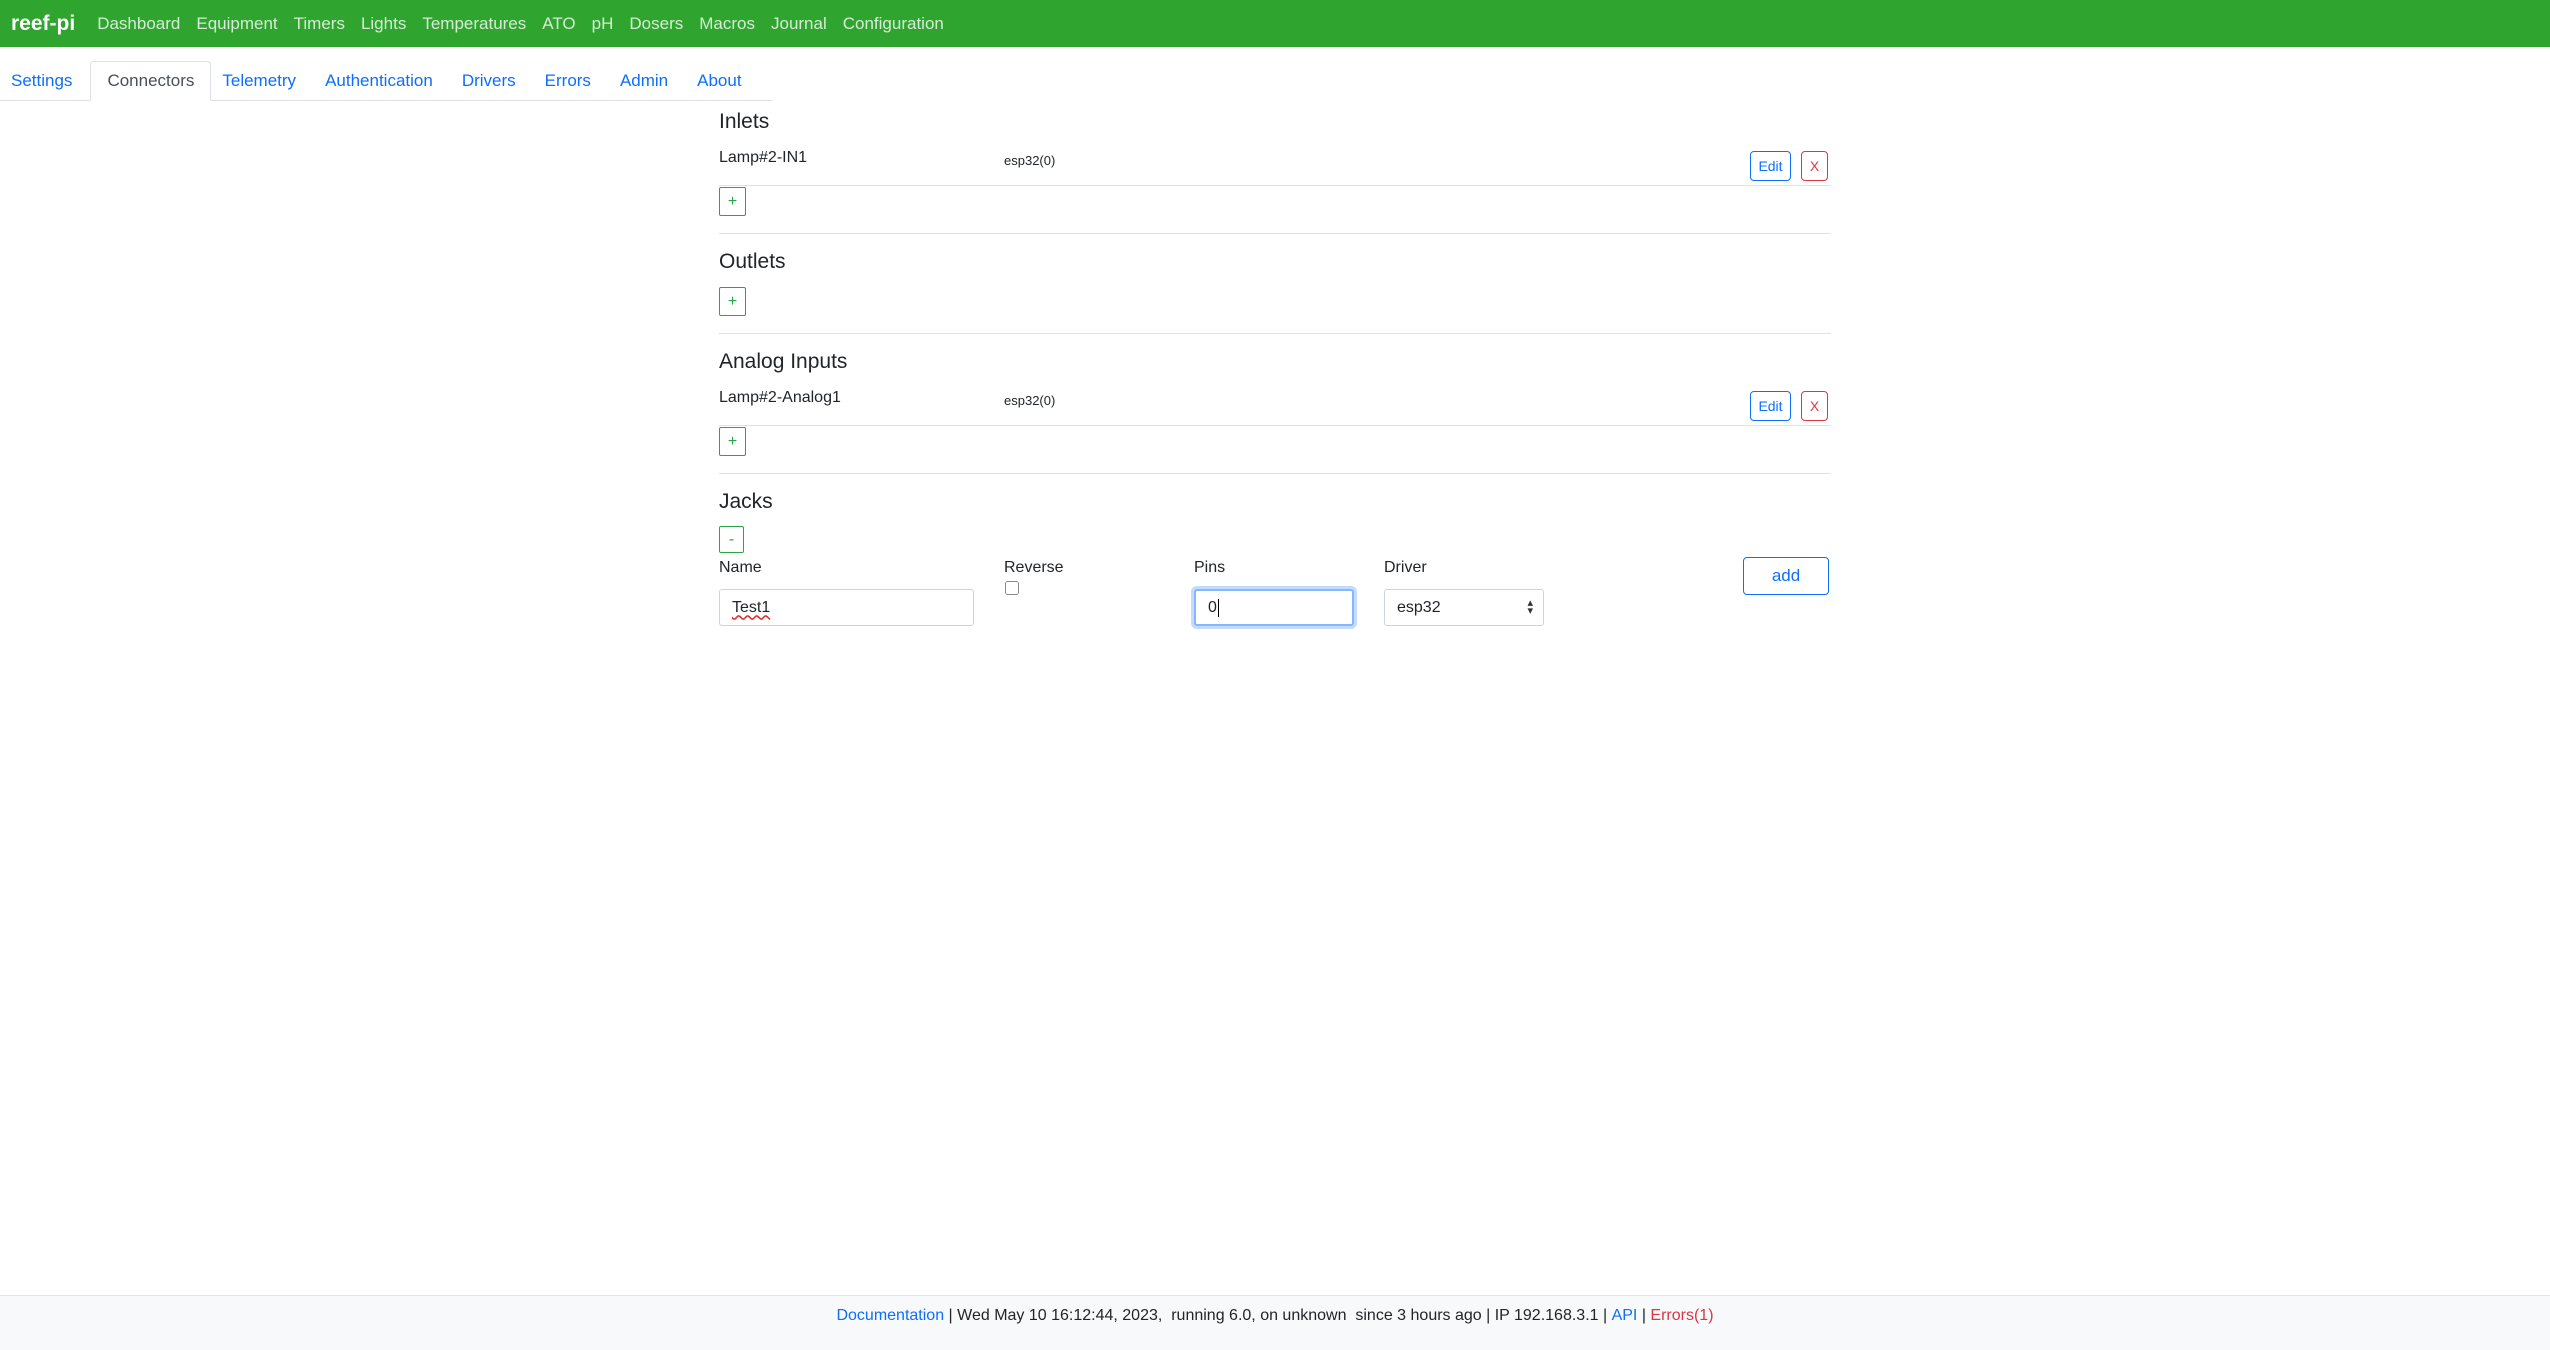  I want to click on tab-telemetry: Telemetry, so click(262, 81).